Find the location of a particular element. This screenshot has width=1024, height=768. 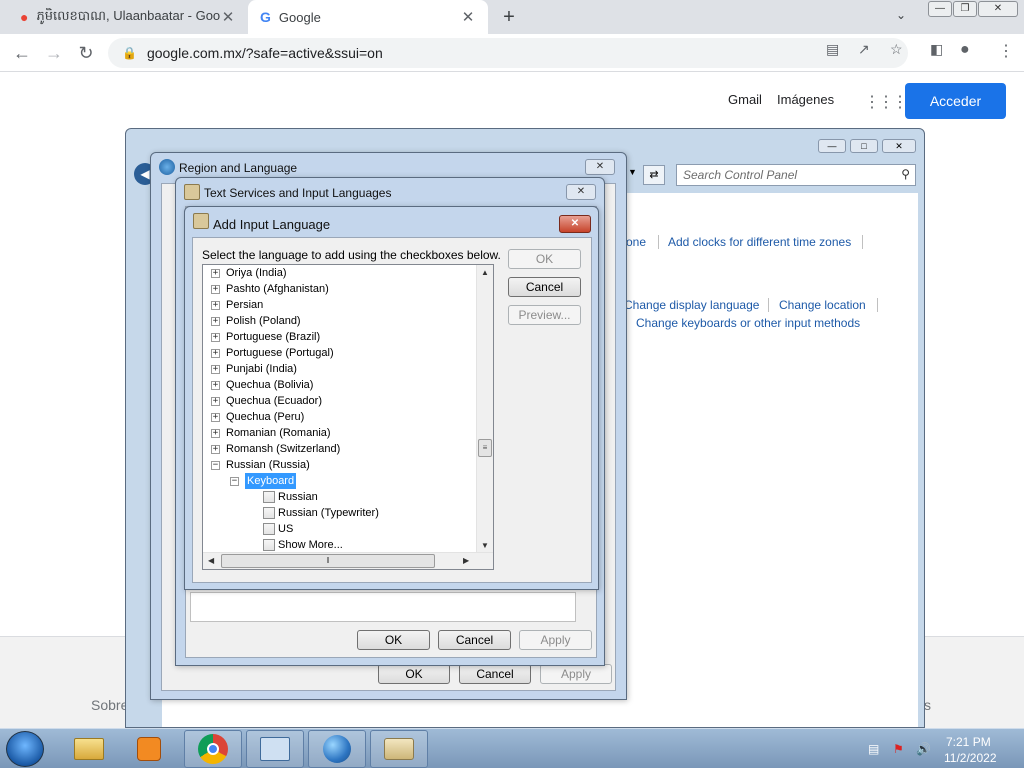

language-label: Pashto (Afghanistan) is located at coordinates (277, 289).